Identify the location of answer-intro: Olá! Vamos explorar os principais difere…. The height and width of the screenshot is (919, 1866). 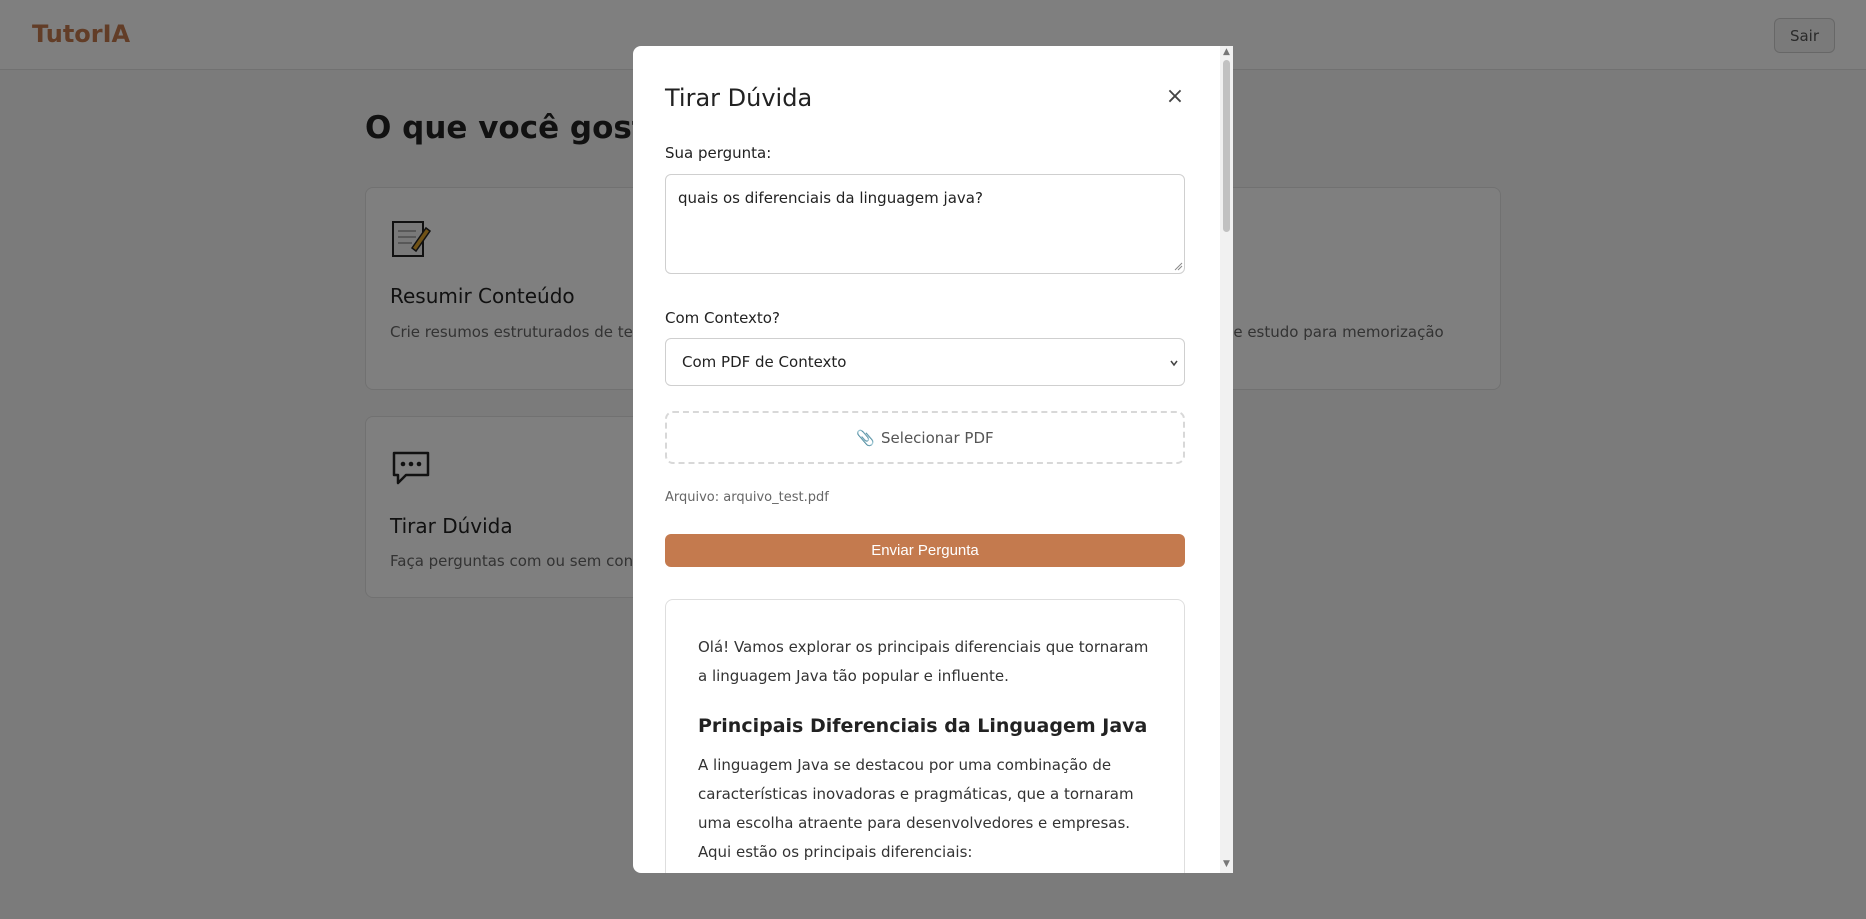
(923, 661).